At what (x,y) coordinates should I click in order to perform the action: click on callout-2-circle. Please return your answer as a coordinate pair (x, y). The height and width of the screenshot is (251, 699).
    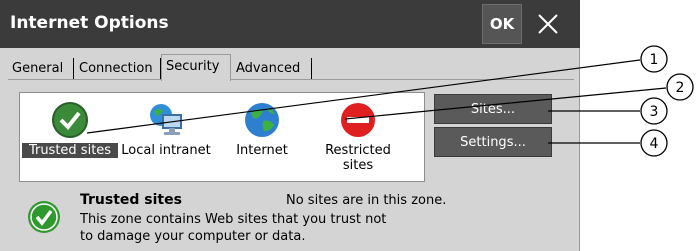
    Looking at the image, I should click on (680, 87).